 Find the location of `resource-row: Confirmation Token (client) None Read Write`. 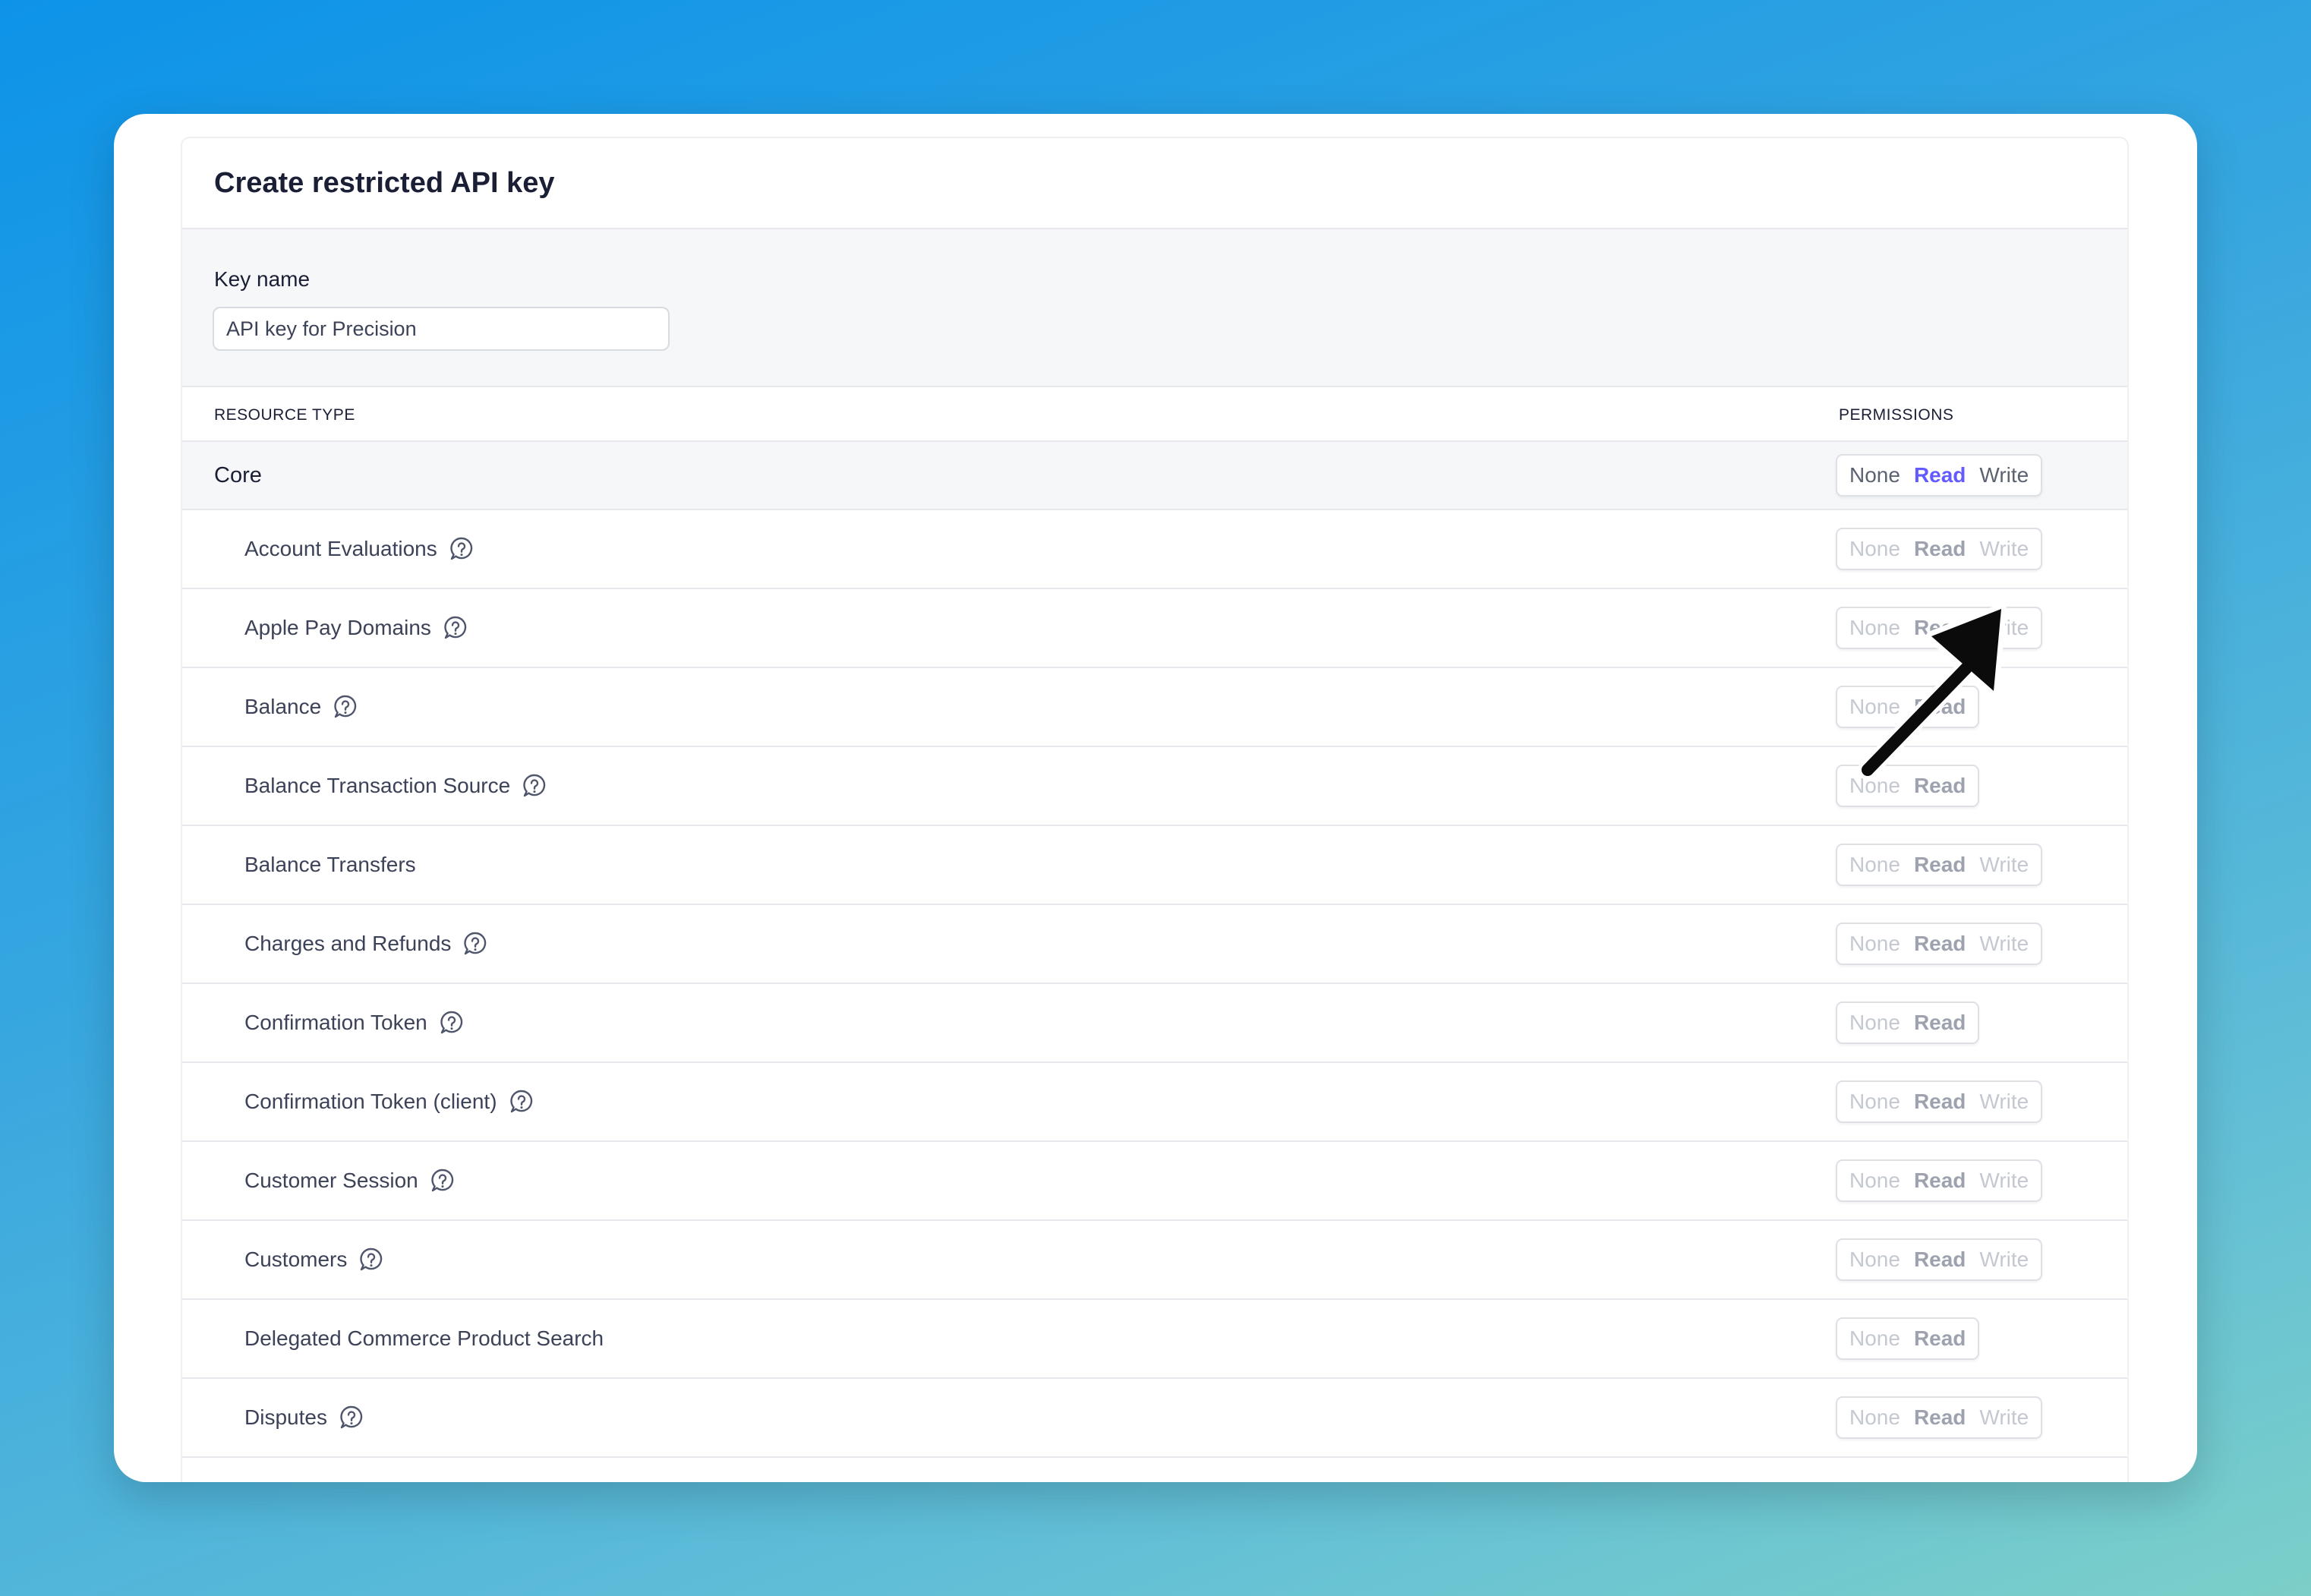

resource-row: Confirmation Token (client) None Read Write is located at coordinates (1154, 1102).